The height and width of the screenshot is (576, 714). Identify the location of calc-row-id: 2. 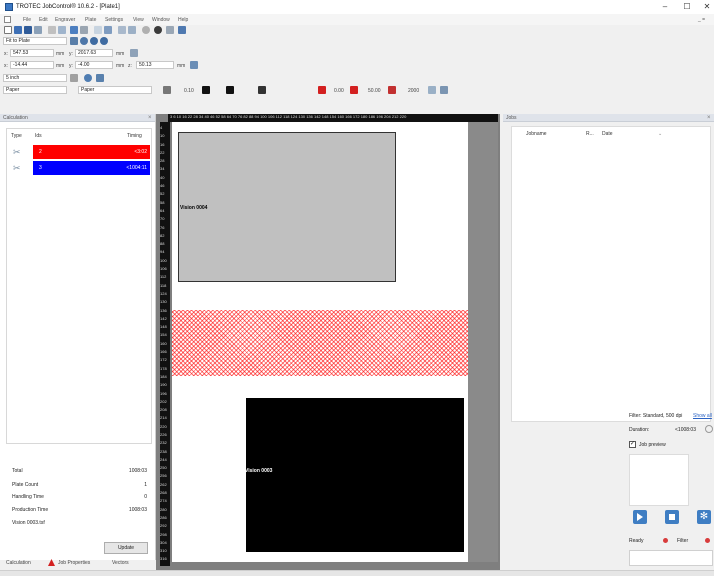
(40, 152).